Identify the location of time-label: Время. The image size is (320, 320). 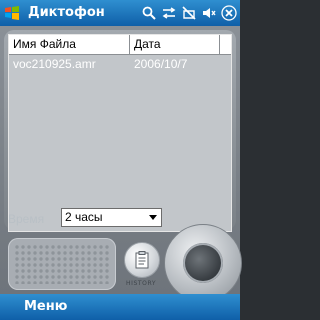
(26, 219).